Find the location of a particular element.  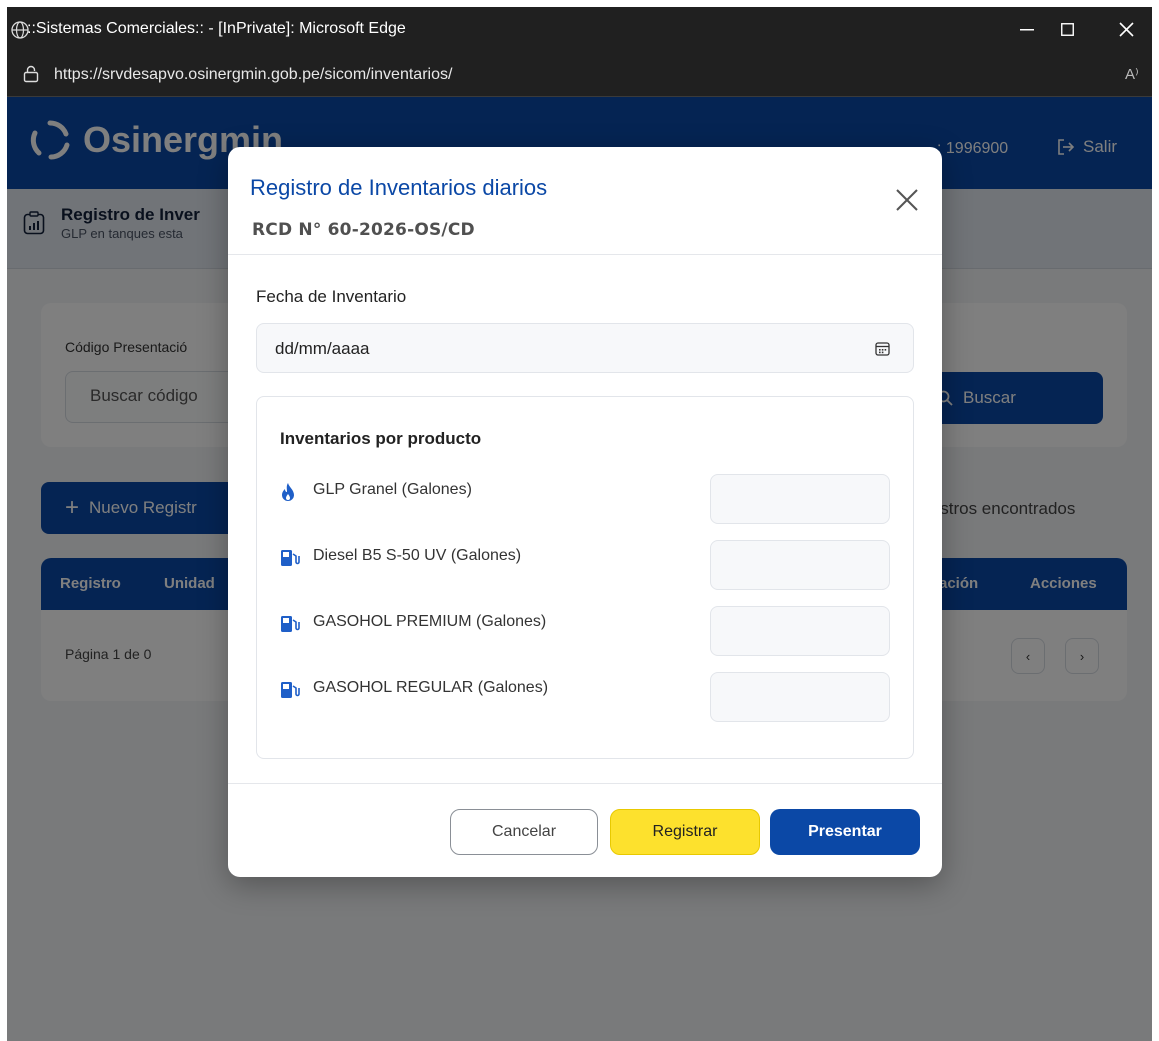

product-label: Diesel B5 S-50 UV (Galones) is located at coordinates (417, 555).